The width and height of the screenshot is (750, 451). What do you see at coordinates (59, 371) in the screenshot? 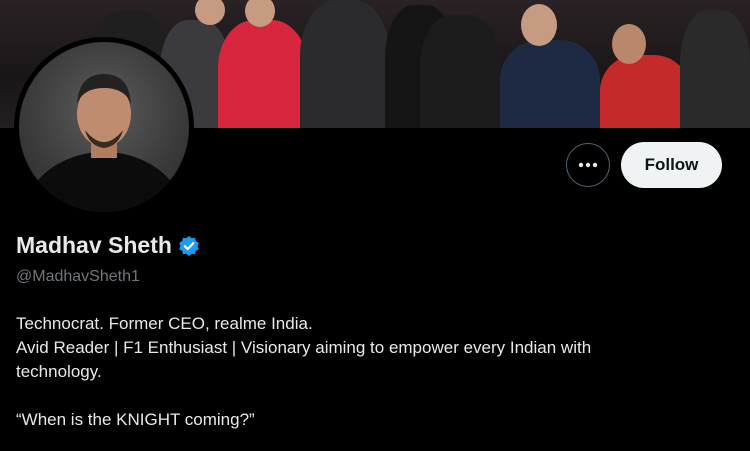
I see `bio-line: technology.` at bounding box center [59, 371].